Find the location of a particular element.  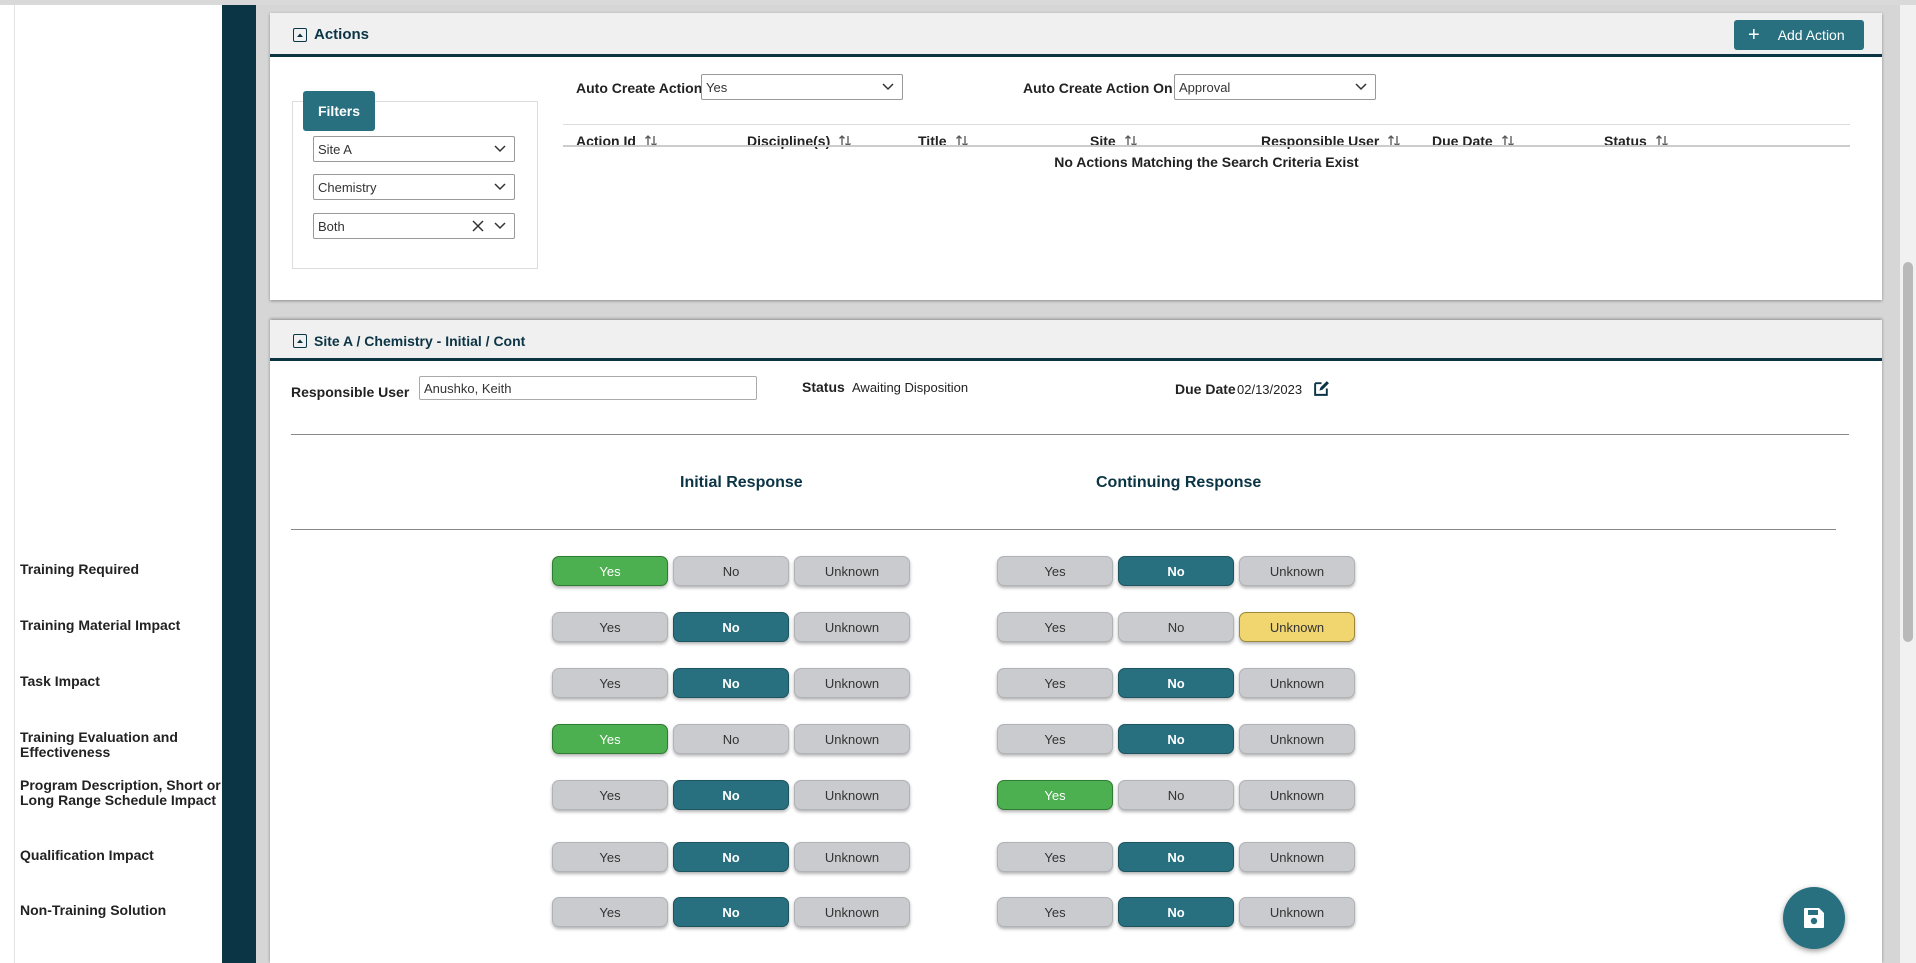

left-panel is located at coordinates (118, 484).